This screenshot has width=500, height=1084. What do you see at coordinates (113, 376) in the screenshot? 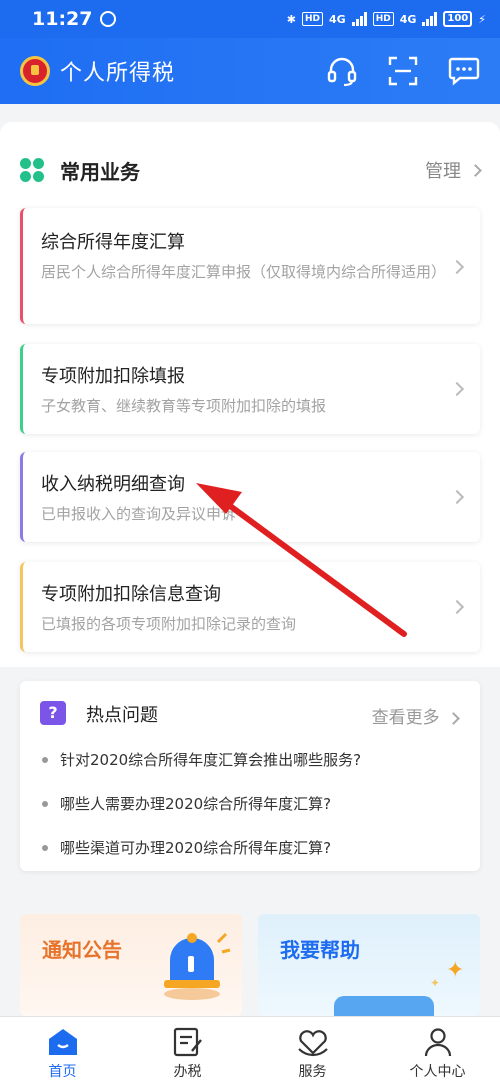
I see `card-title: 专项附加扣除填报` at bounding box center [113, 376].